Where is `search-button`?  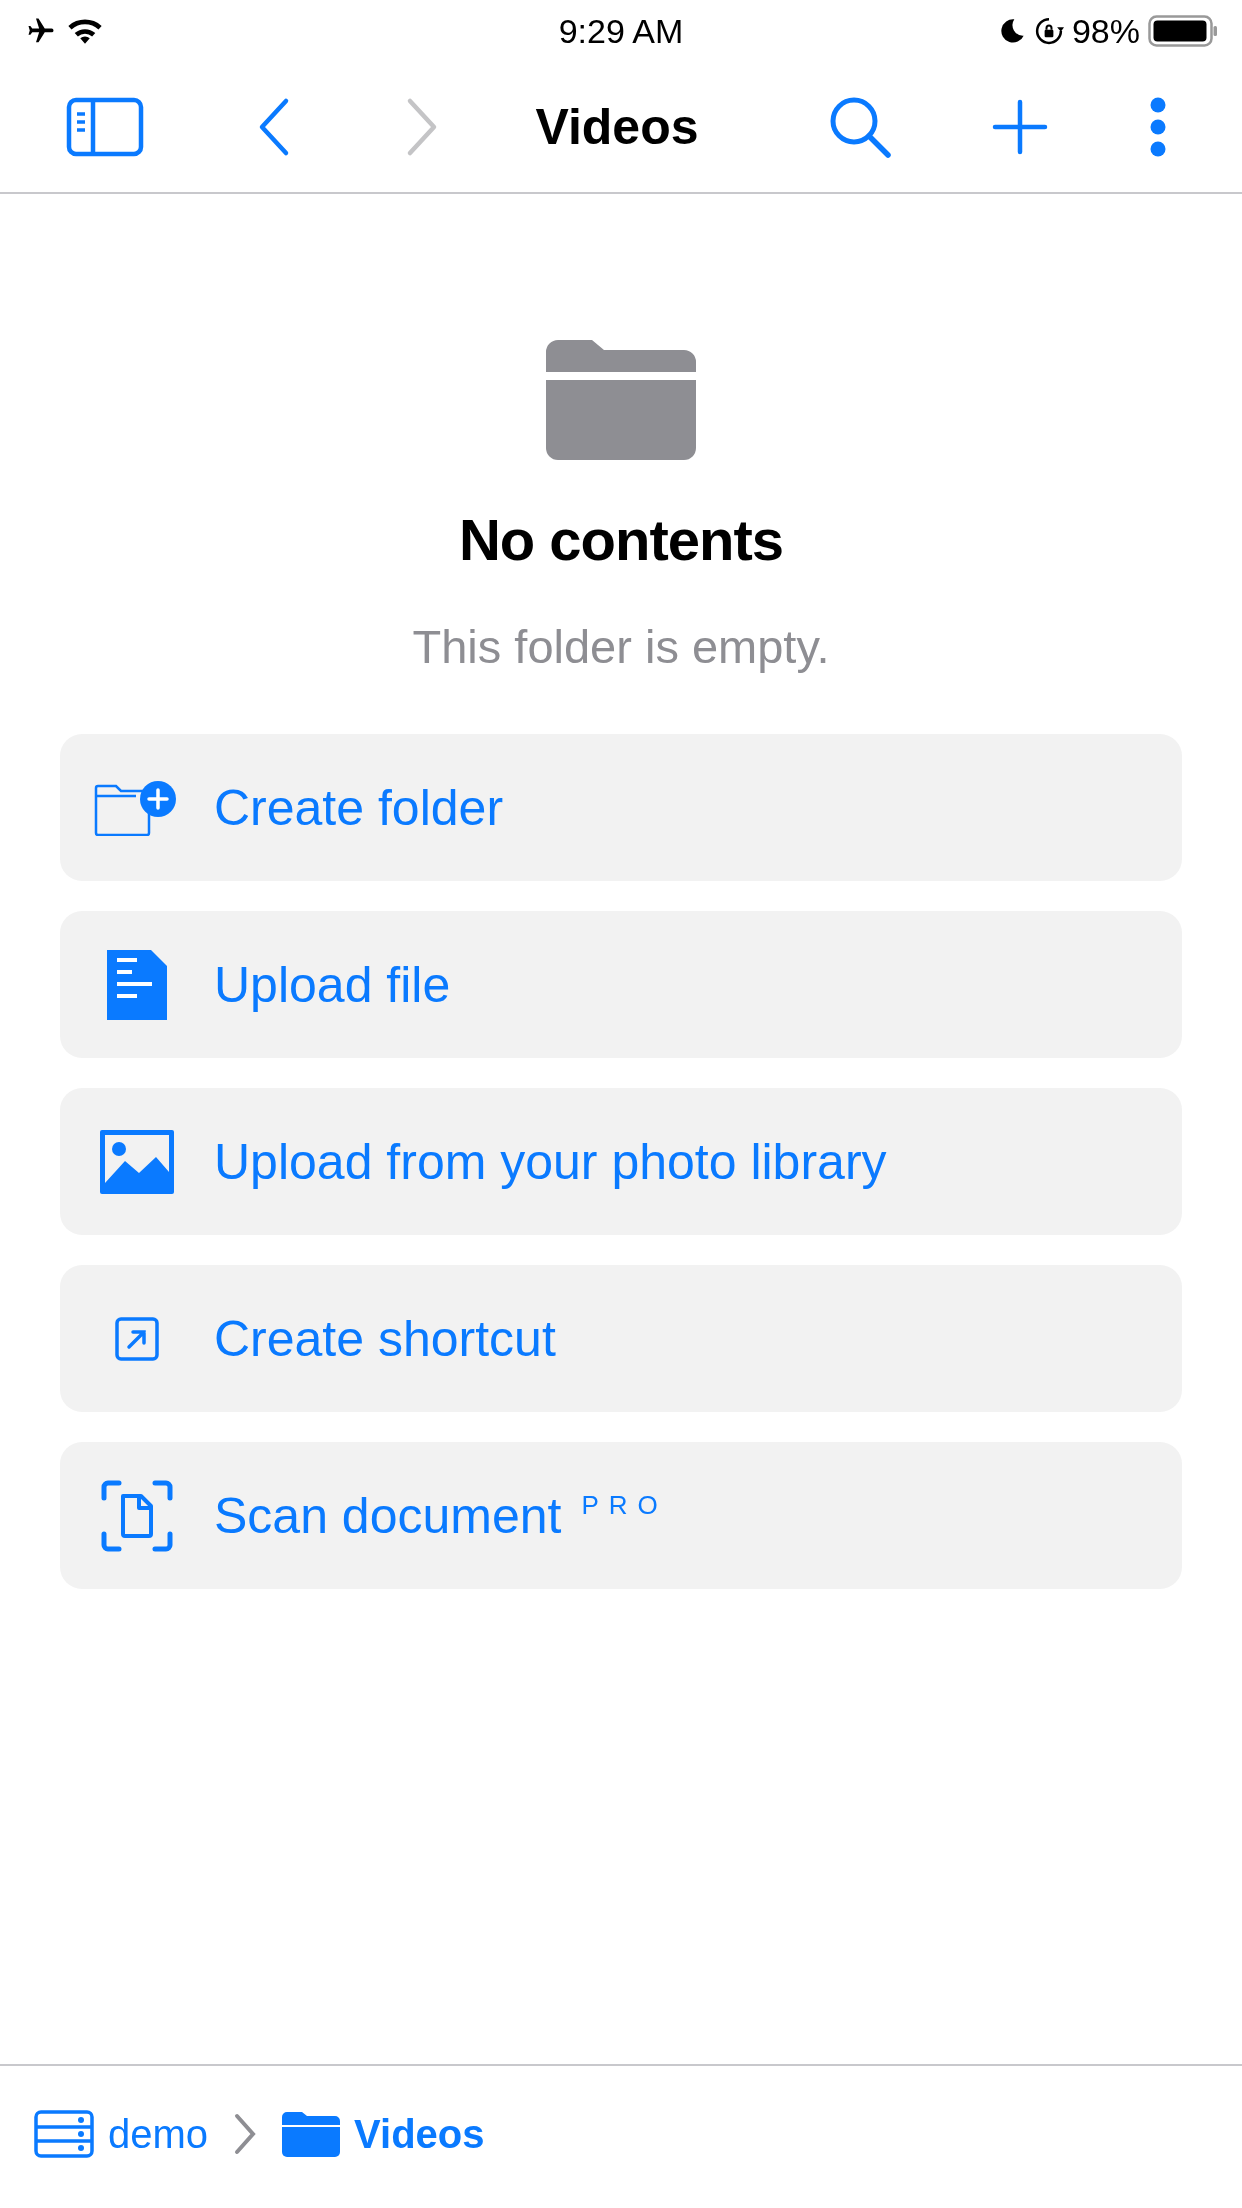
search-button is located at coordinates (860, 127).